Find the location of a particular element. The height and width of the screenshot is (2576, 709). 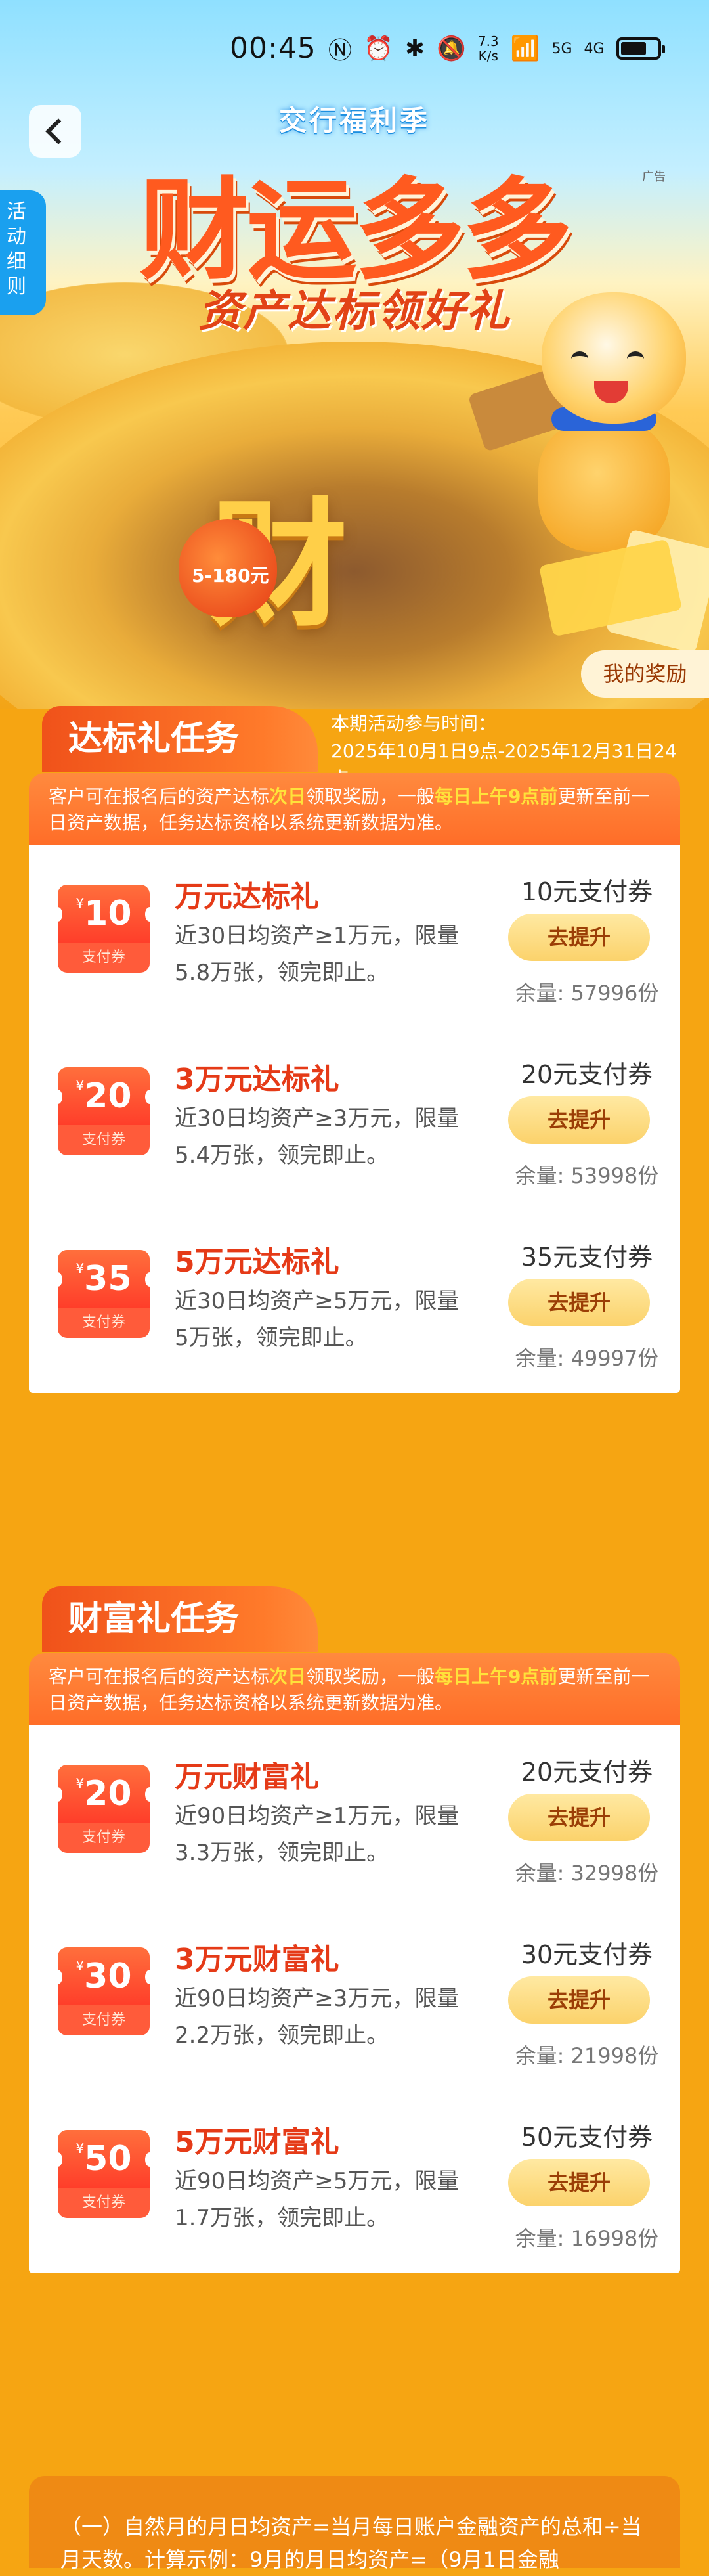

coupon-value: 35 is located at coordinates (108, 1279).